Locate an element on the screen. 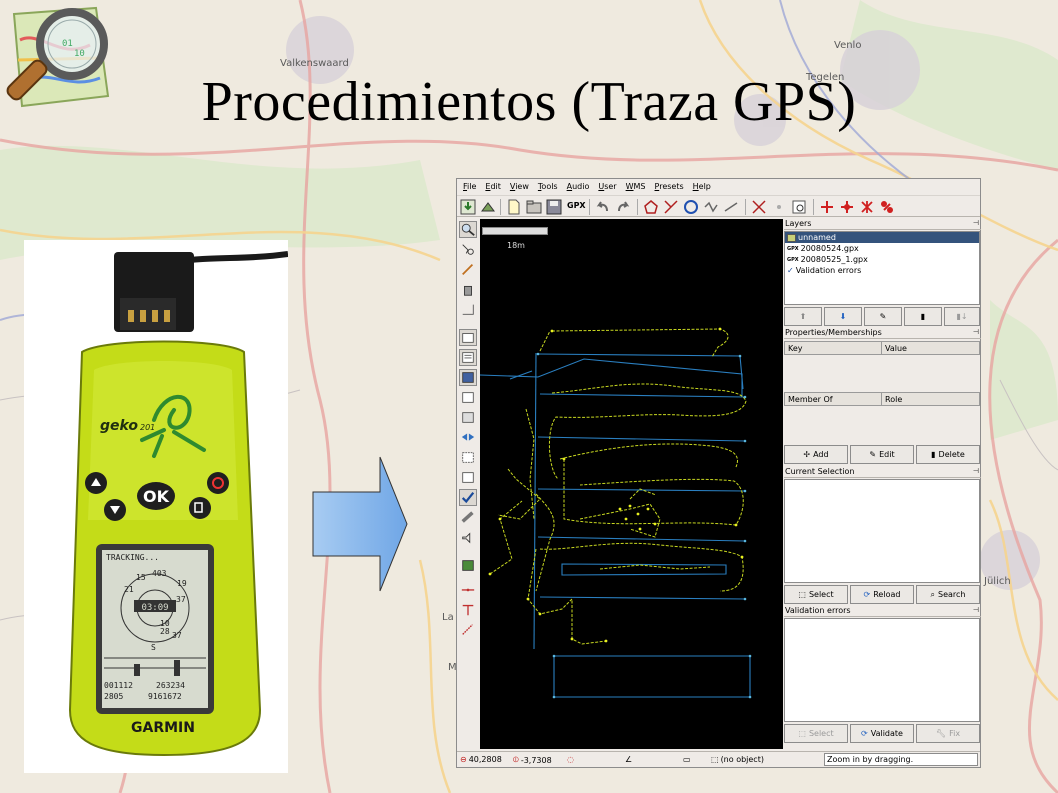 The height and width of the screenshot is (793, 1058). menu-user: User is located at coordinates (607, 188).